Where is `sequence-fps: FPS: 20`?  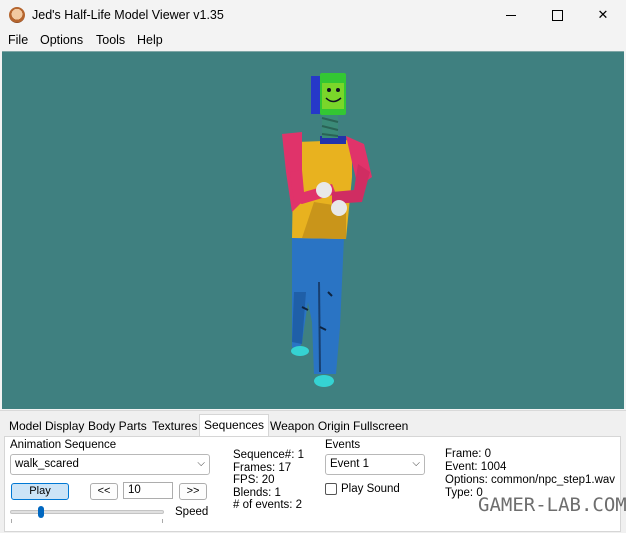
sequence-fps: FPS: 20 is located at coordinates (254, 480).